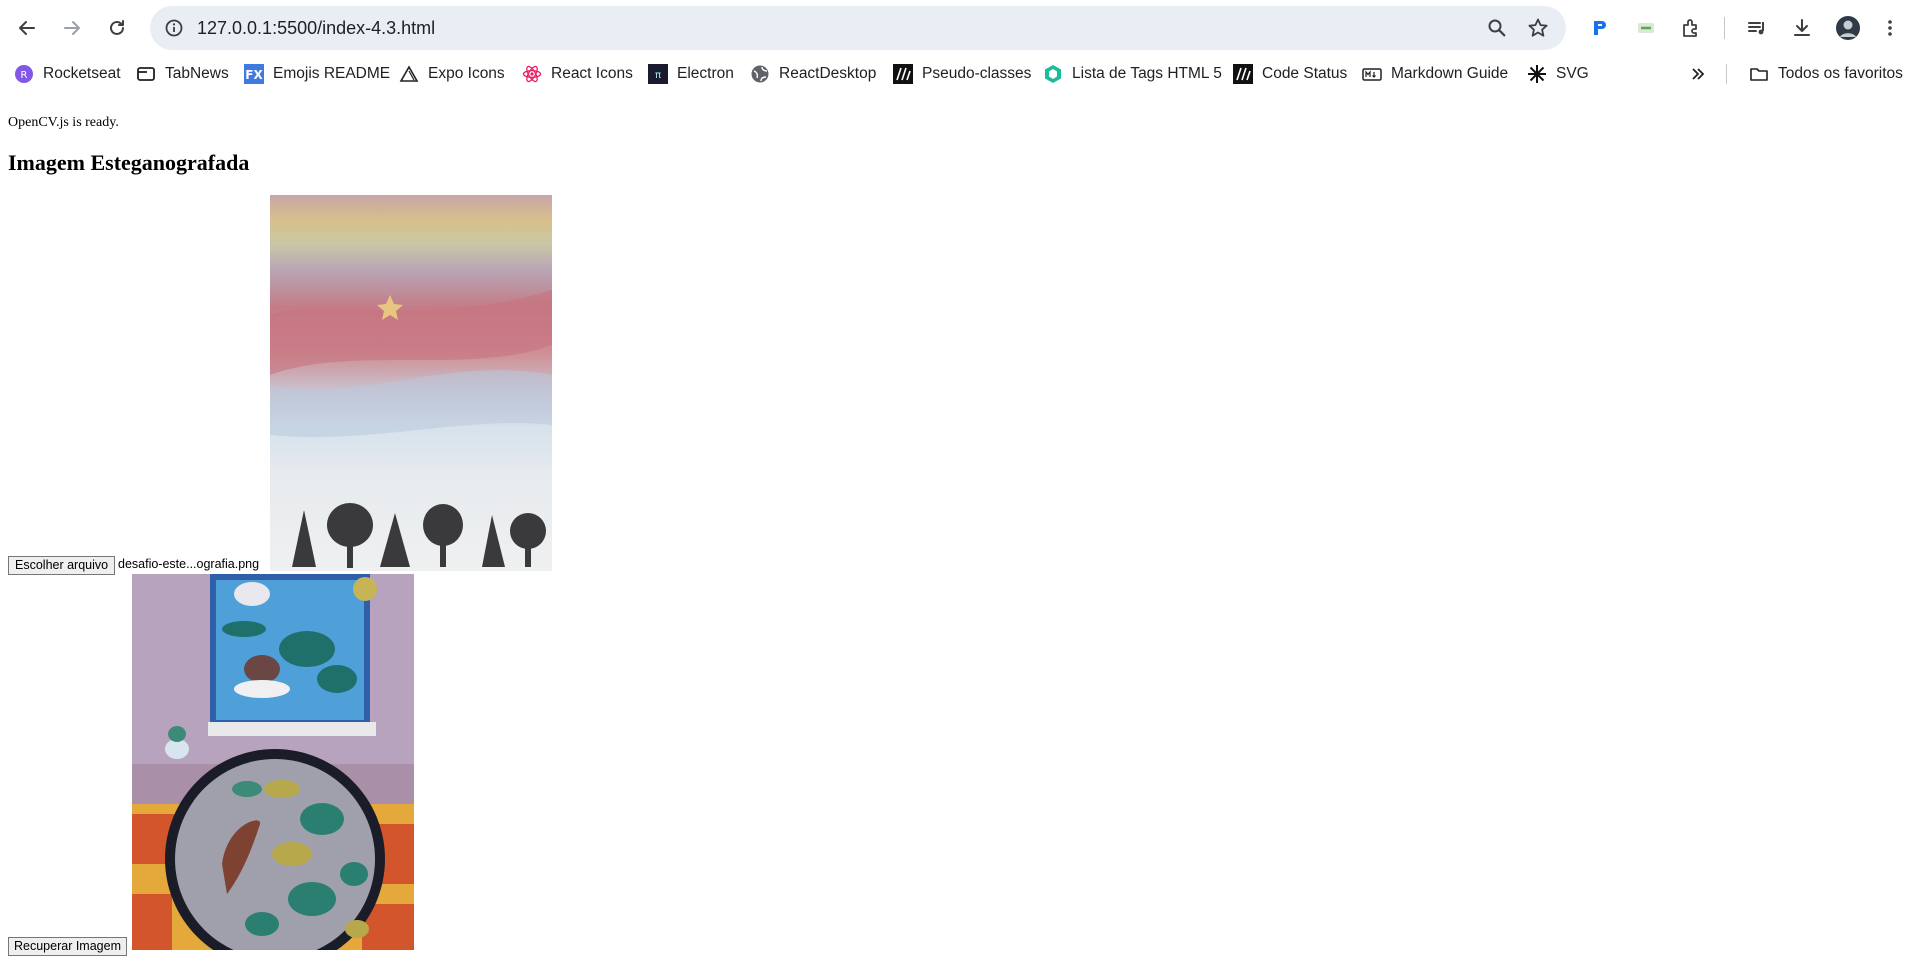 The image size is (1919, 965). Describe the element at coordinates (858, 28) in the screenshot. I see `address-bar: 127.0.0.1:5500/index-4.3.html` at that location.